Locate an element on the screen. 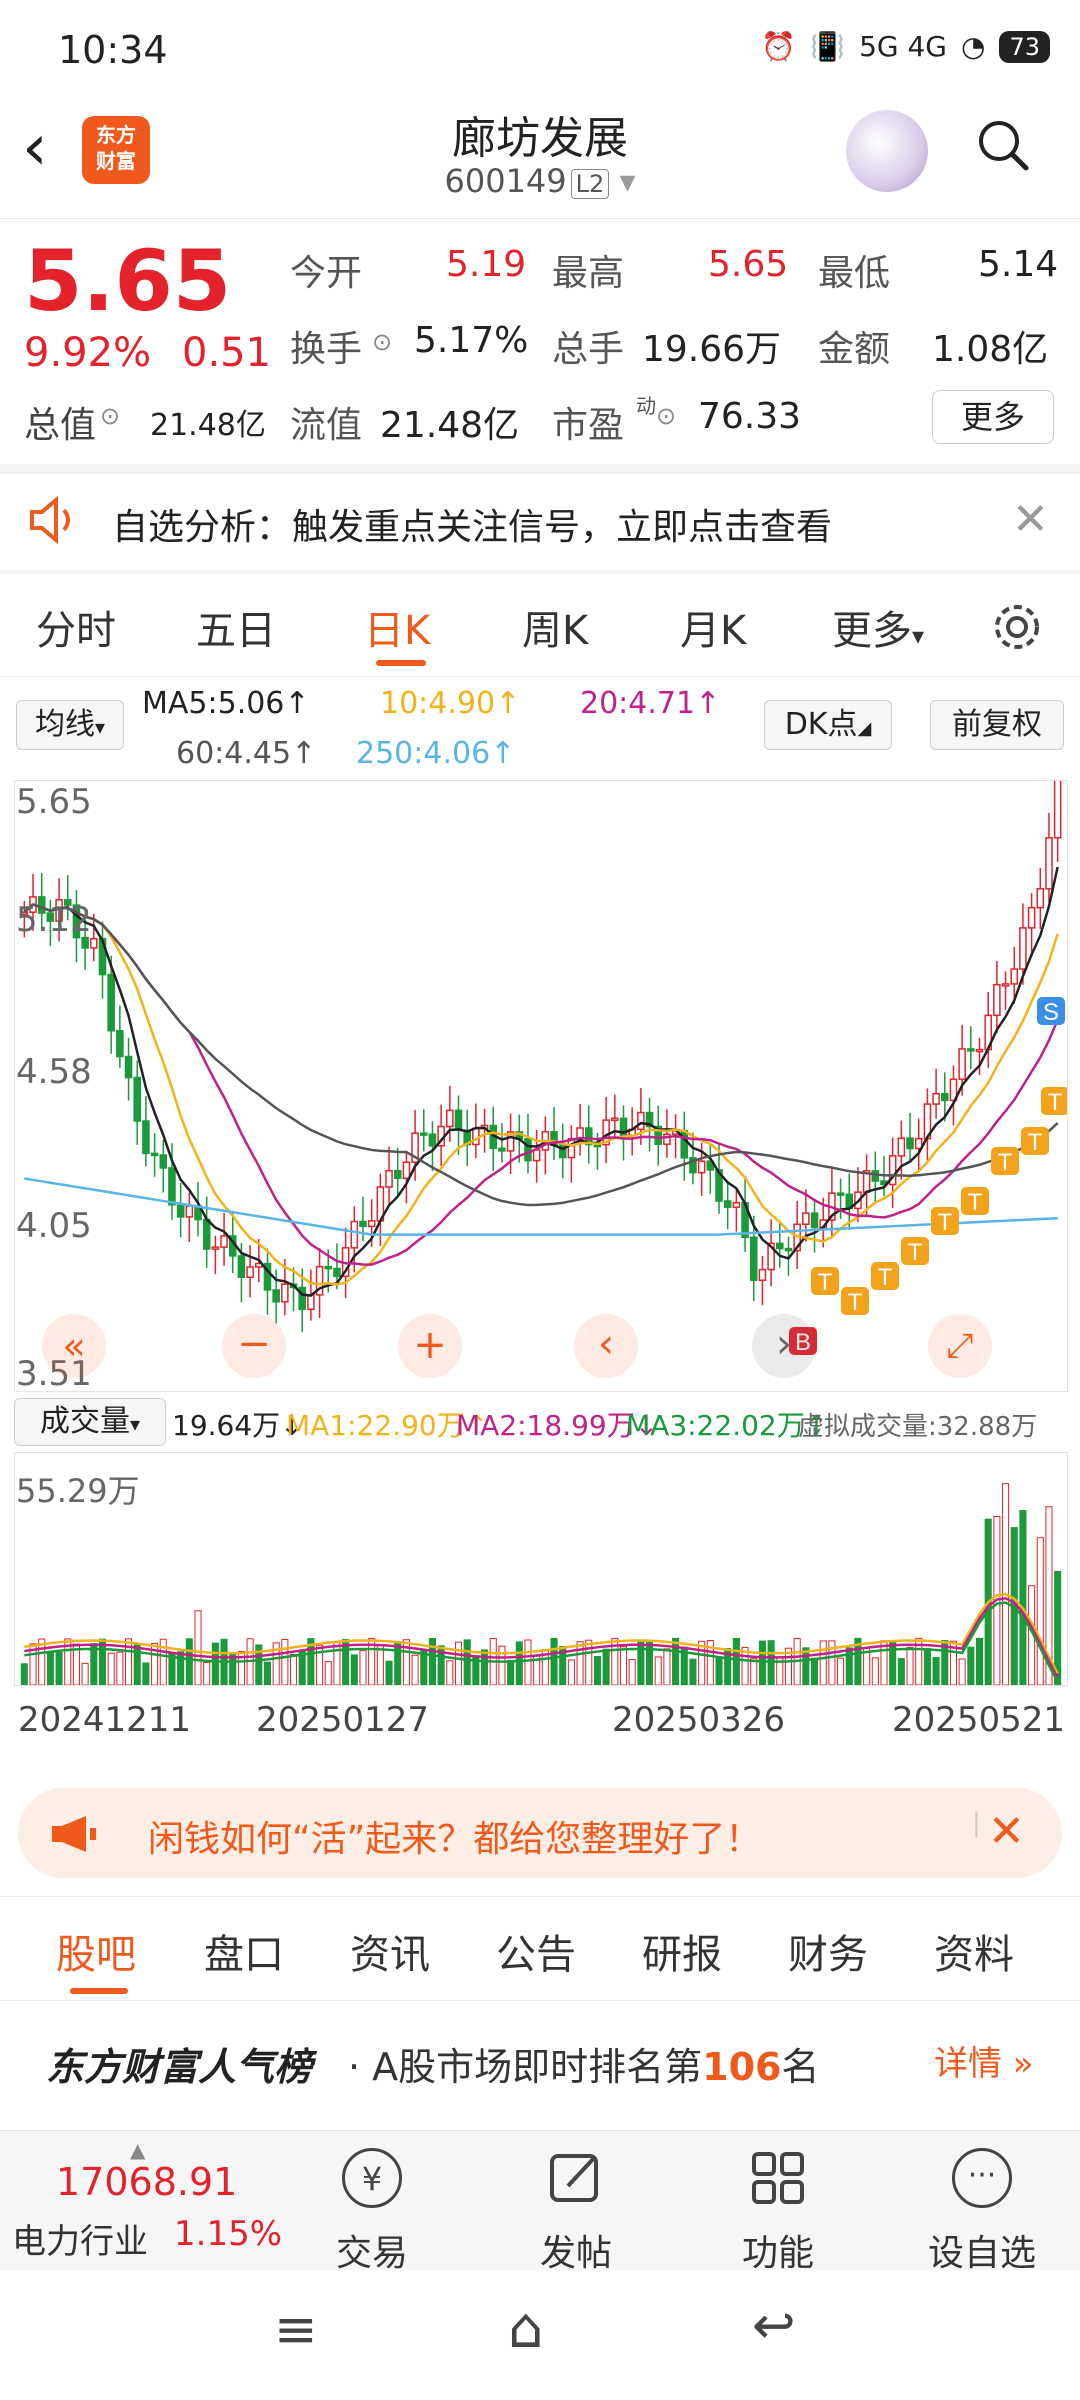  search-icon is located at coordinates (1003, 145).